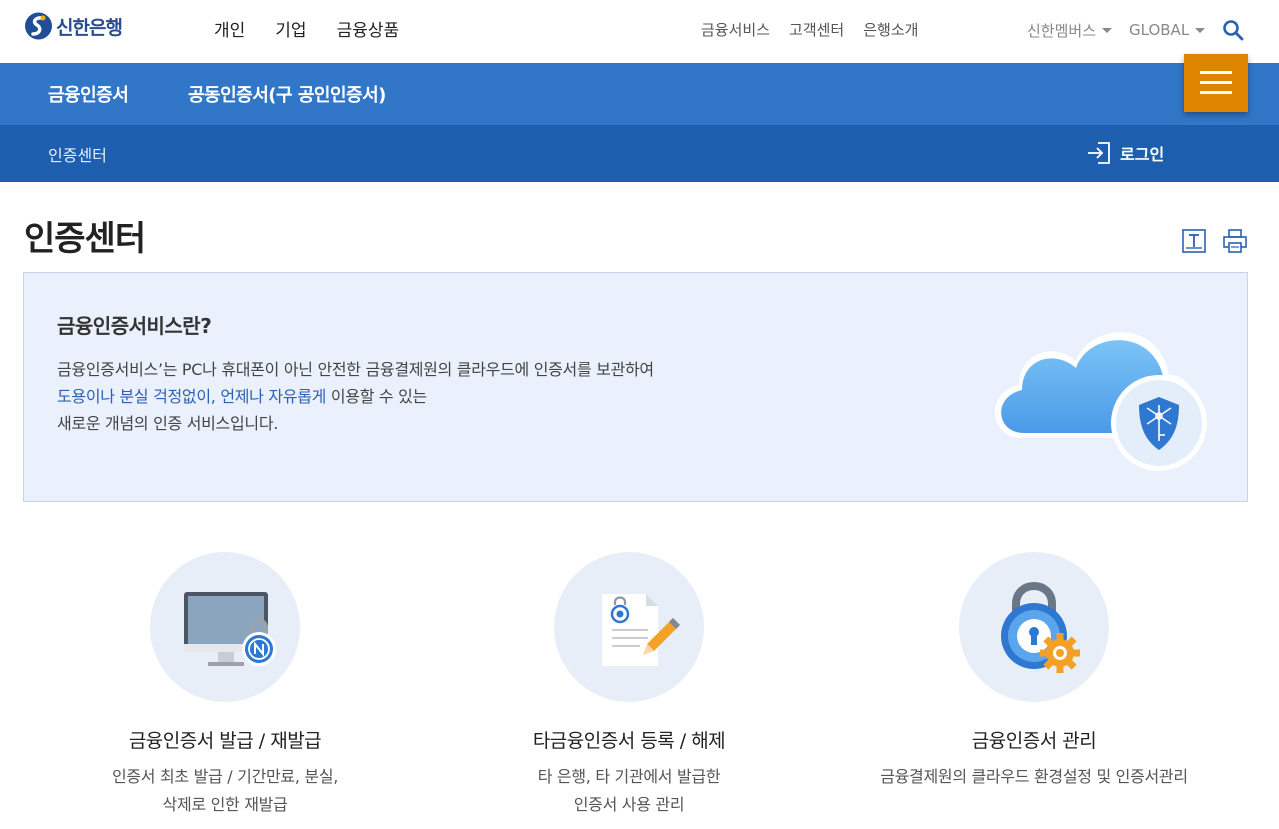  I want to click on card-desc-line-1: 타 은행, 타 기관에서 발급한, so click(629, 776).